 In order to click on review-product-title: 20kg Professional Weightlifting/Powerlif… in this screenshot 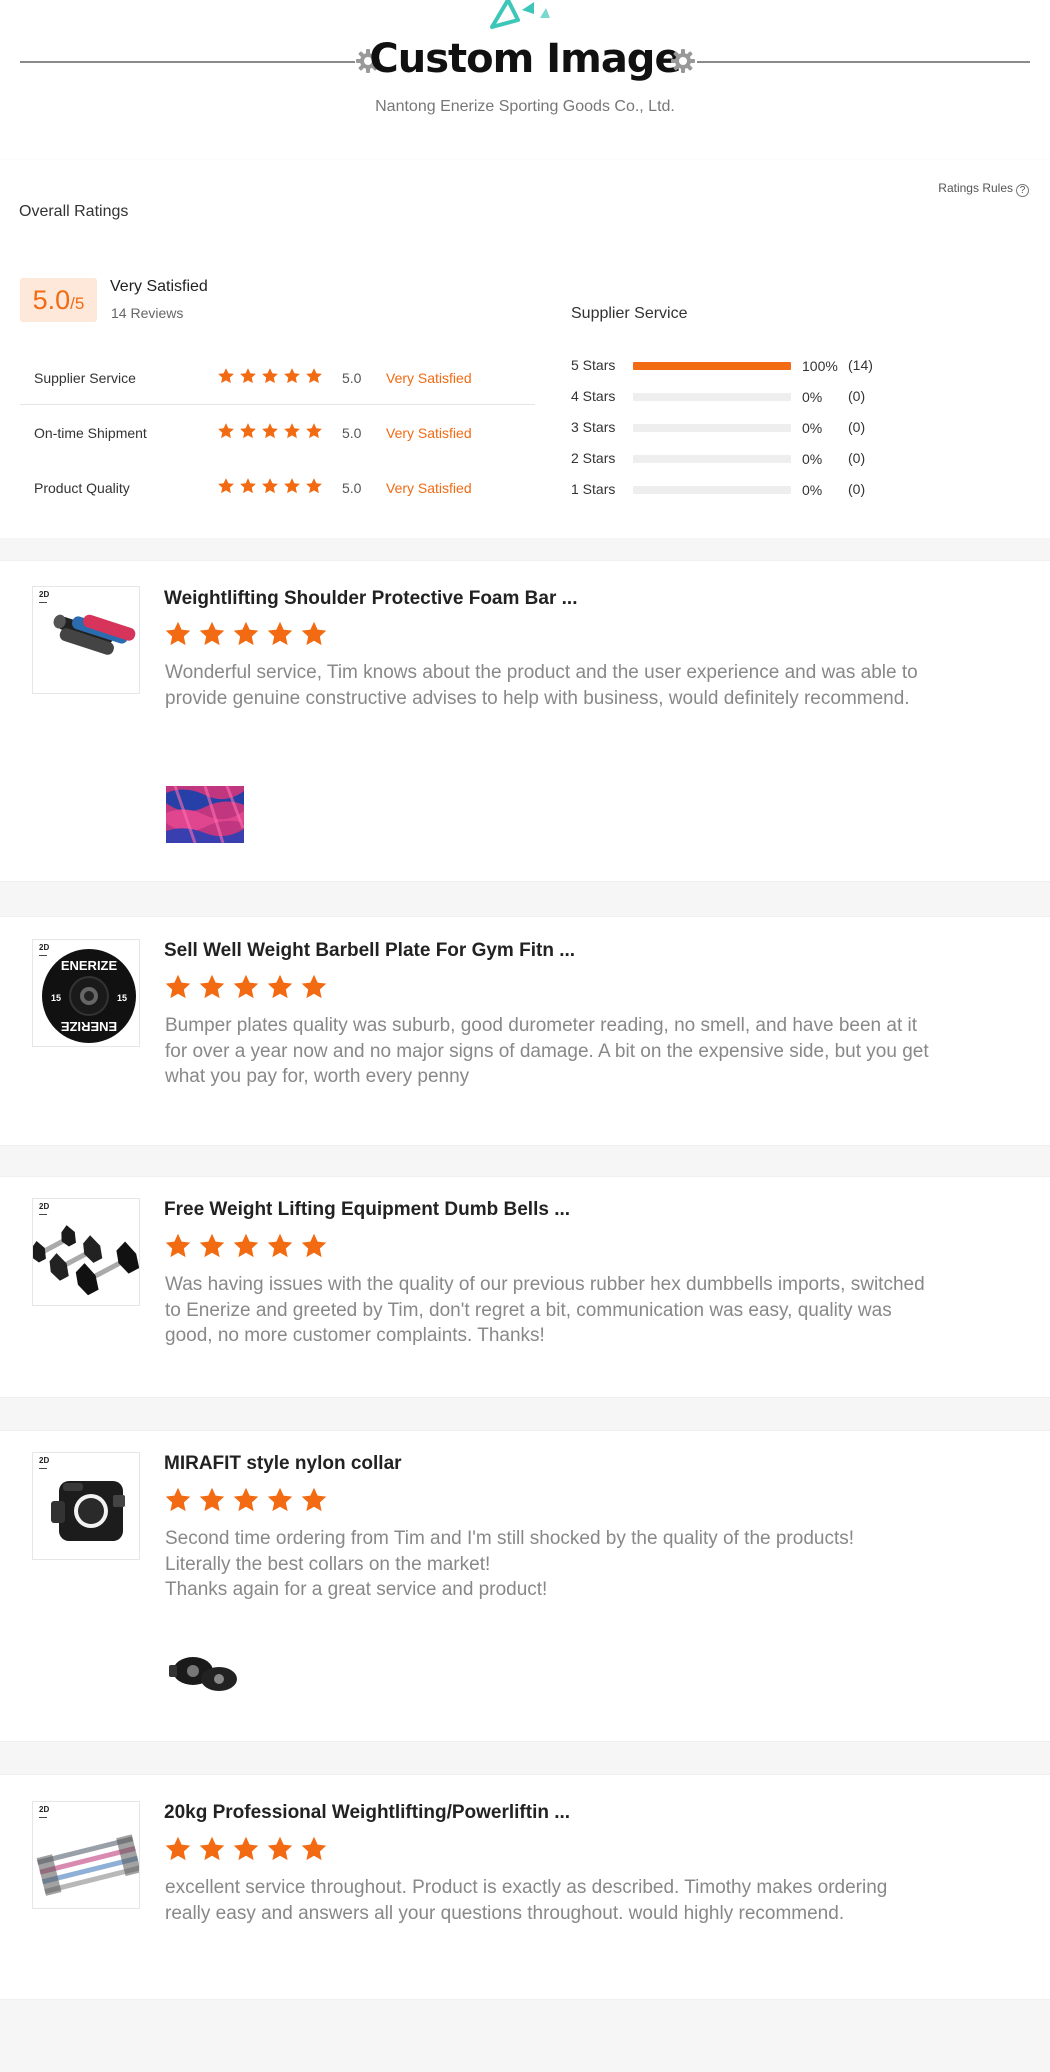, I will do `click(367, 1813)`.